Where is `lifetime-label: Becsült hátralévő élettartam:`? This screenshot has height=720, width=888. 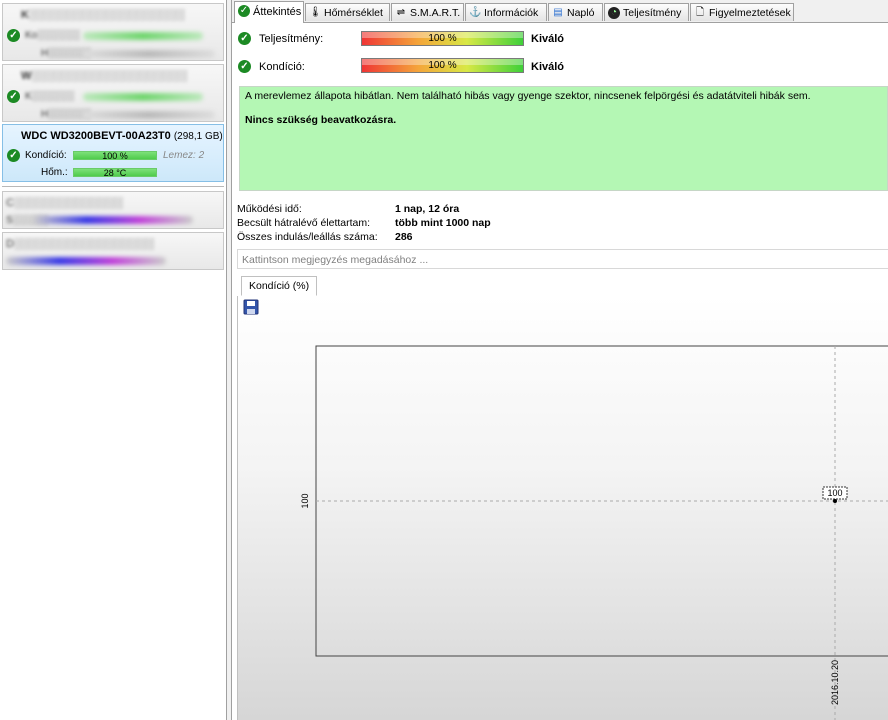
lifetime-label: Becsült hátralévő élettartam: is located at coordinates (304, 223).